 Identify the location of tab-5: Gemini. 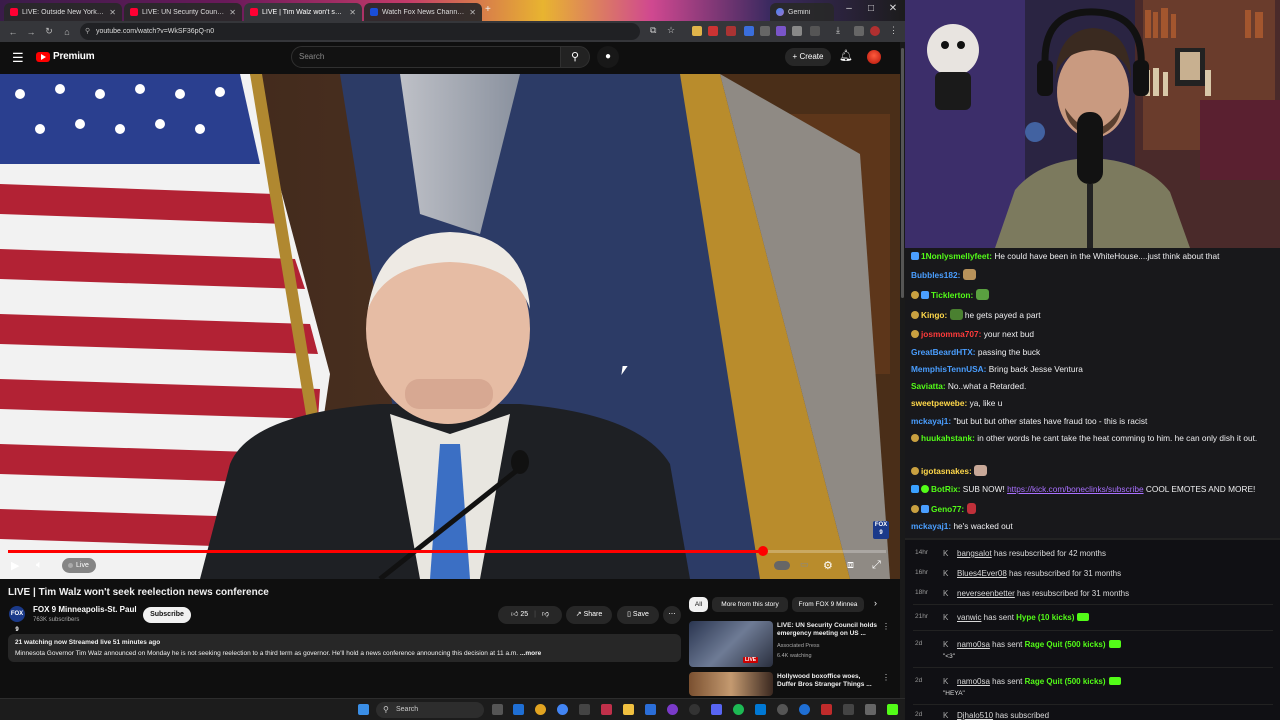
(802, 12).